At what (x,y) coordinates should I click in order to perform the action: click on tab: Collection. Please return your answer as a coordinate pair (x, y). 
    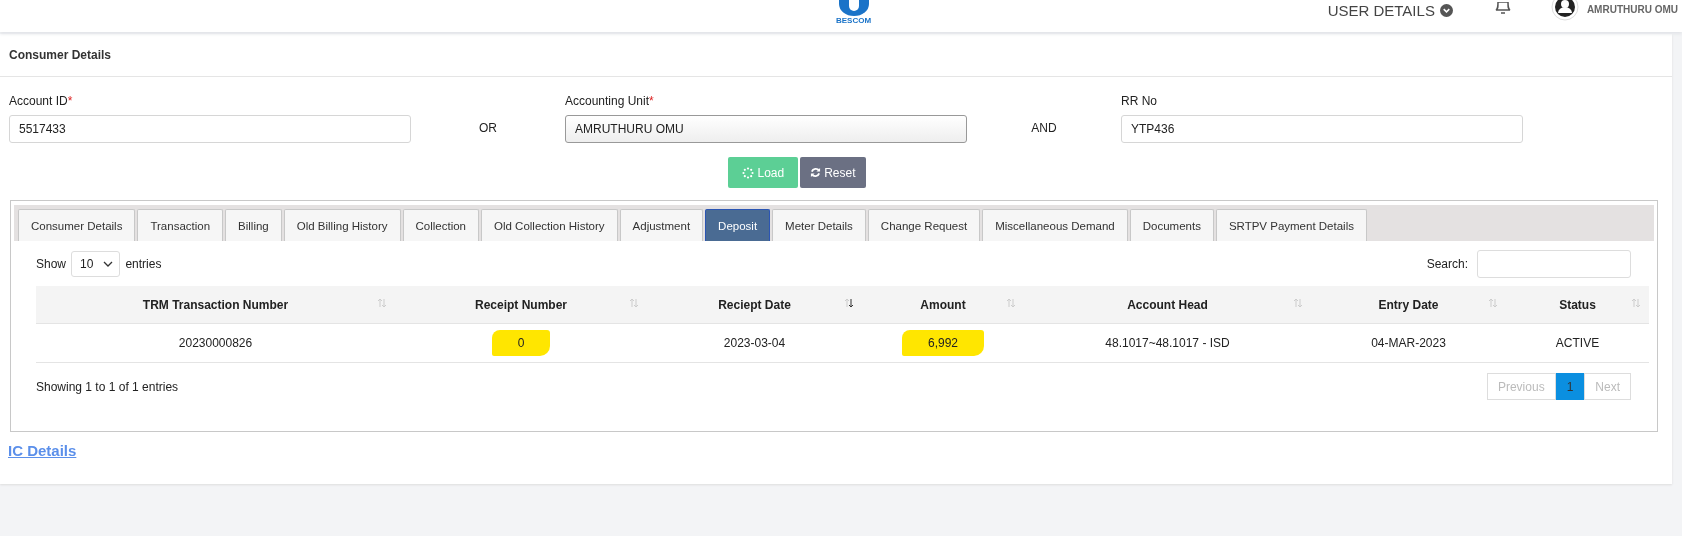
    Looking at the image, I should click on (440, 225).